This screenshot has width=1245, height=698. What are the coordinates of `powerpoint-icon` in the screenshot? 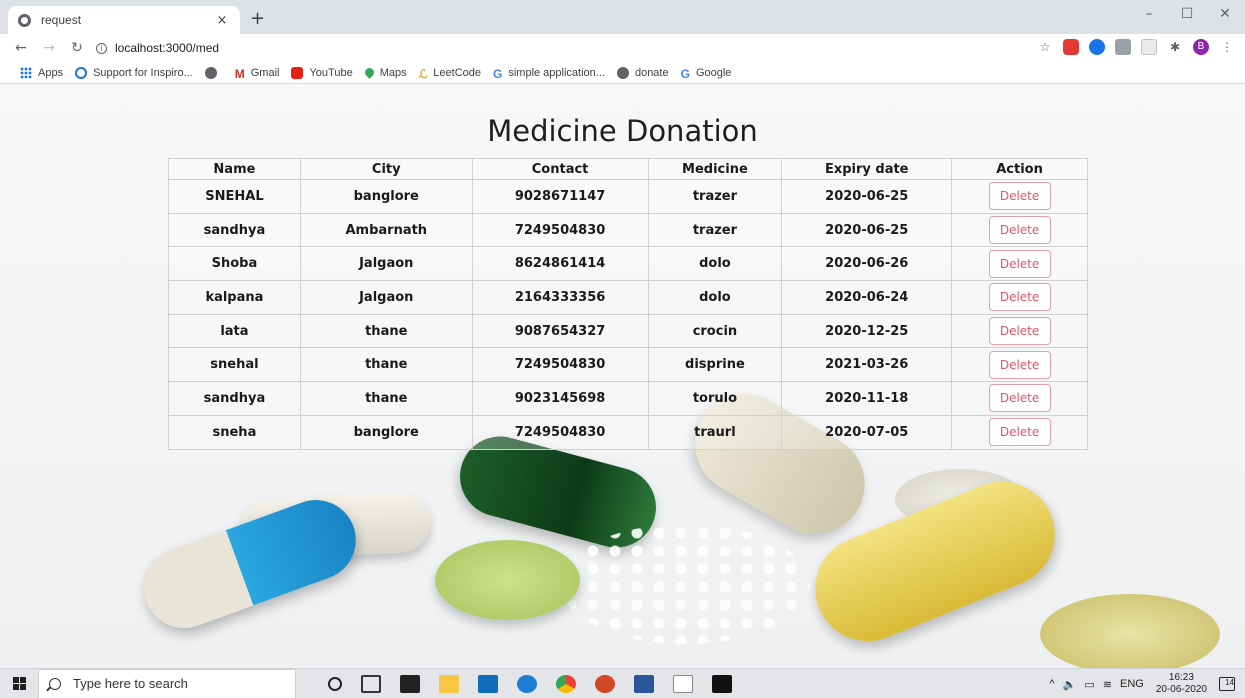 It's located at (605, 683).